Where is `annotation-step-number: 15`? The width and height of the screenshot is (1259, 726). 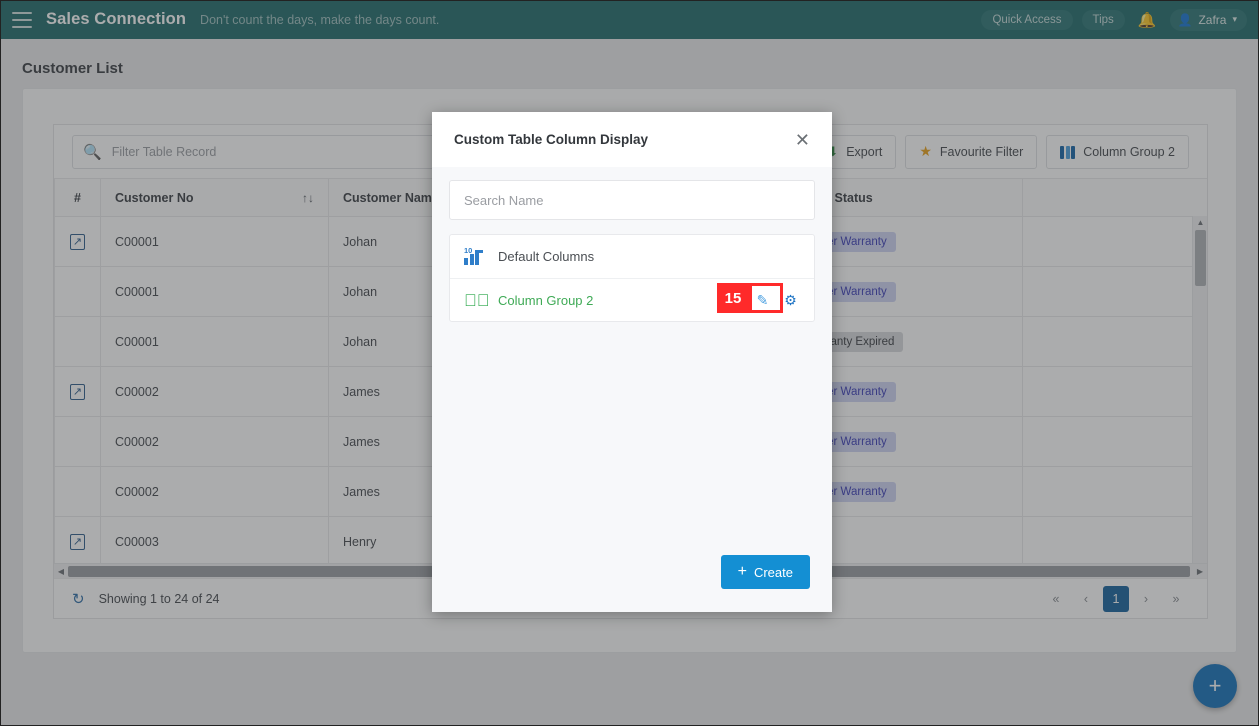 annotation-step-number: 15 is located at coordinates (733, 298).